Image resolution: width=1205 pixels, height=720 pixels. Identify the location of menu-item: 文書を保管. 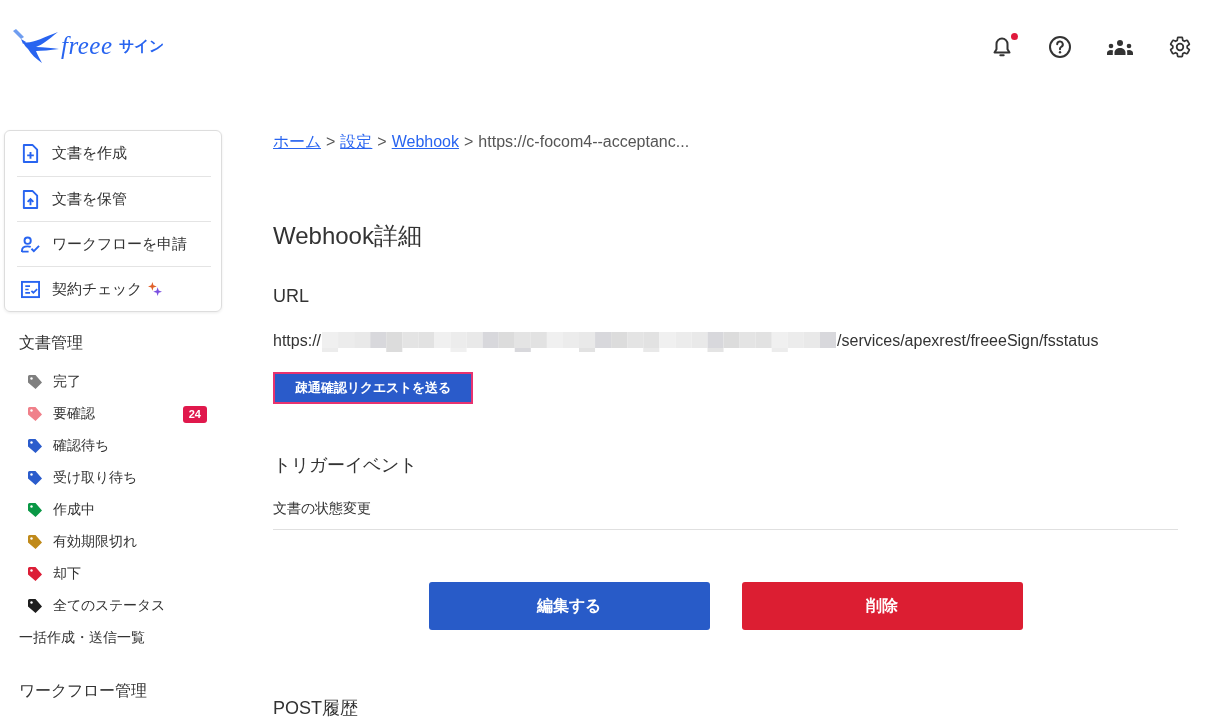
(114, 198).